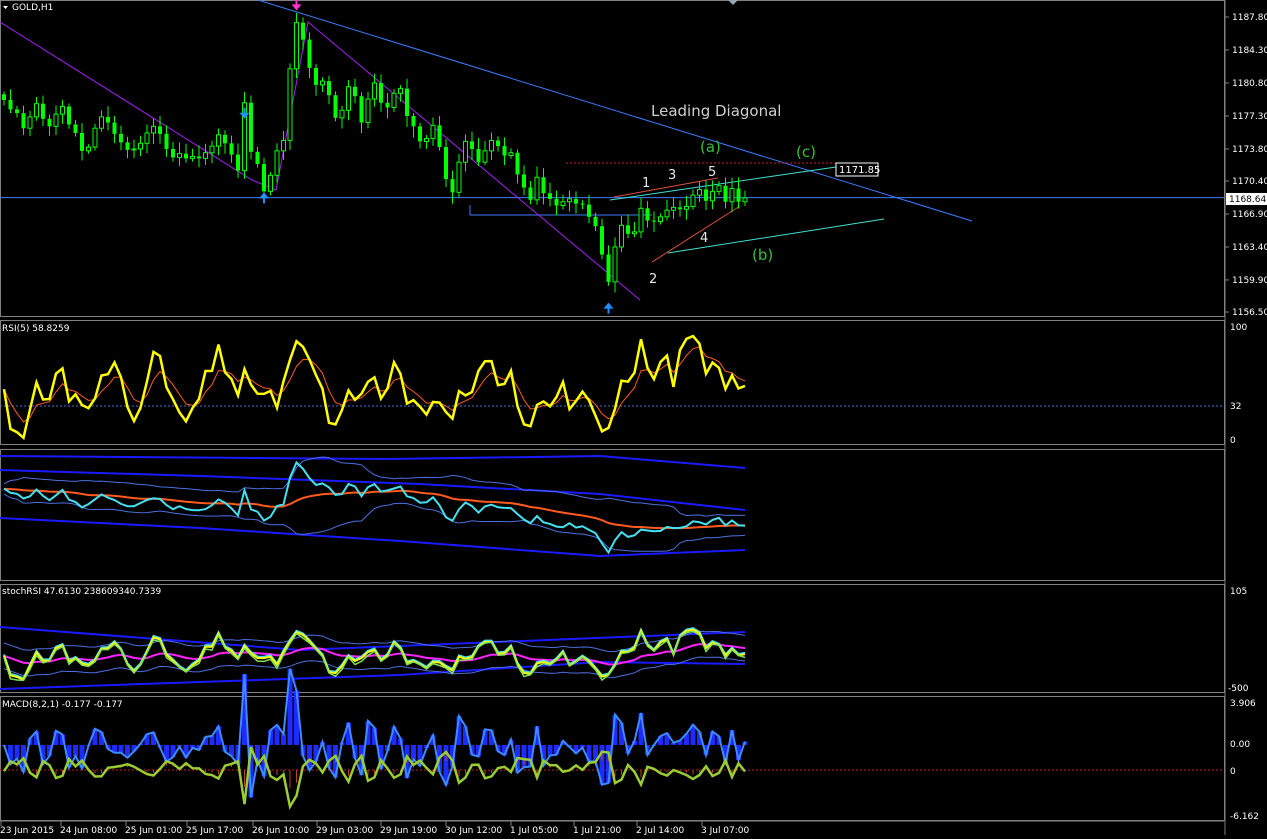 The width and height of the screenshot is (1267, 839). What do you see at coordinates (716, 111) in the screenshot?
I see `annotation-leading-diagonal: Leading Diagonal` at bounding box center [716, 111].